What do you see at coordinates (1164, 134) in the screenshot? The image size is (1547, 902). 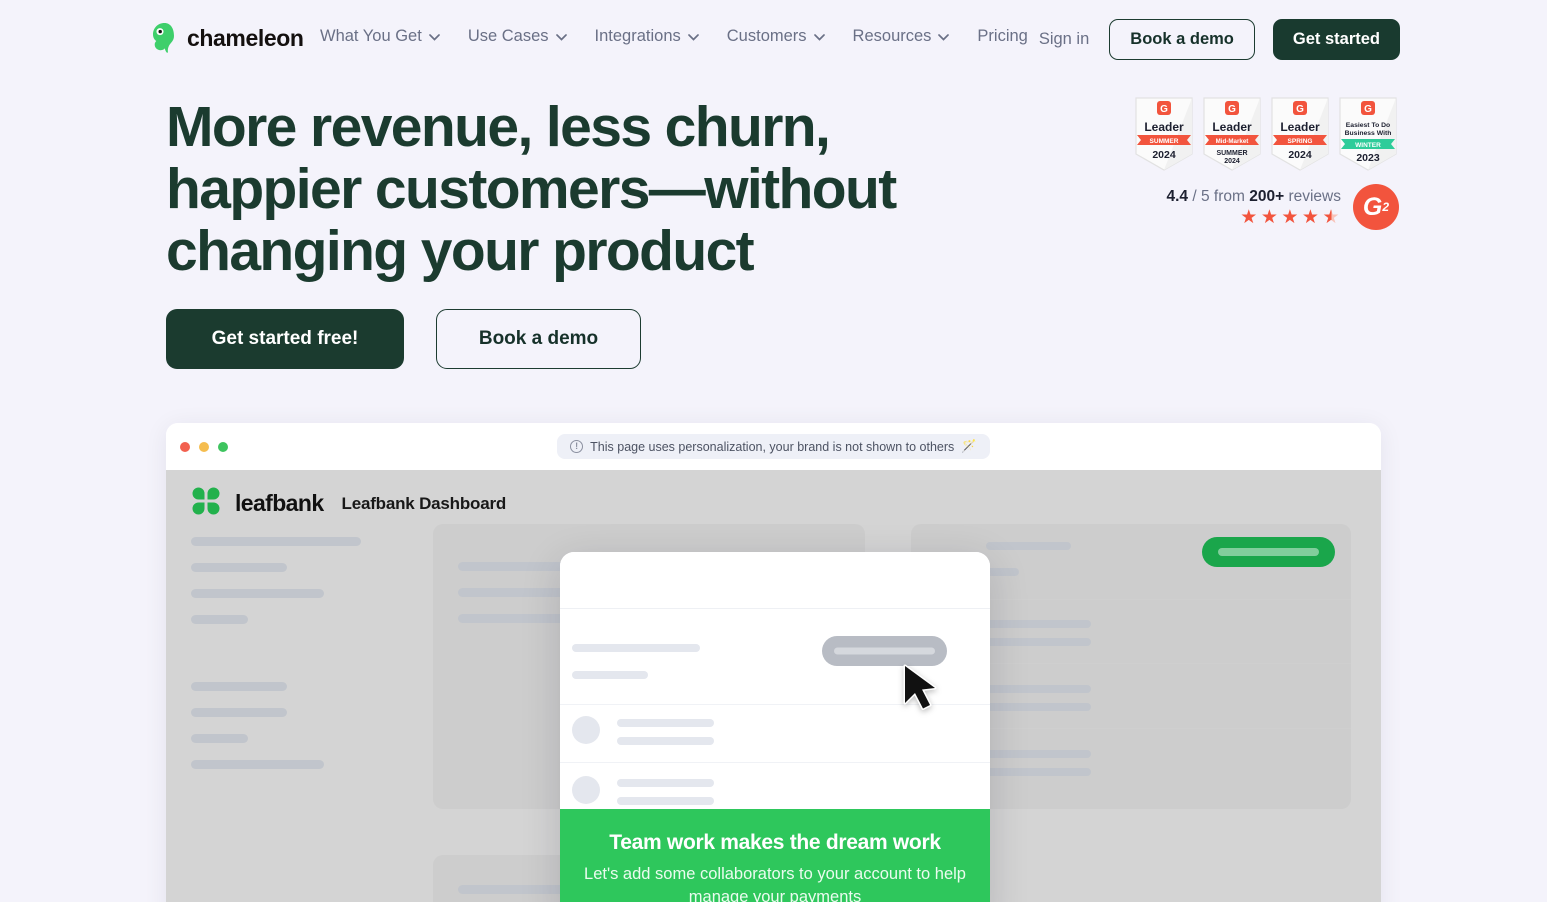 I see `g2-badge: G Leader SUMMER 2024` at bounding box center [1164, 134].